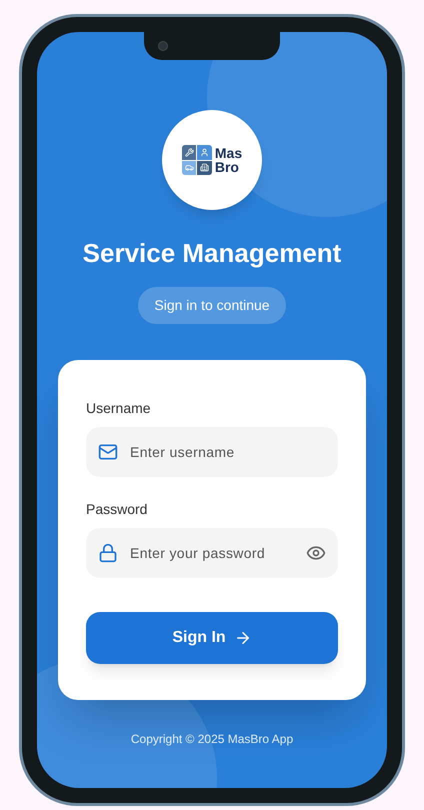  I want to click on input-field: Enter your password, so click(212, 553).